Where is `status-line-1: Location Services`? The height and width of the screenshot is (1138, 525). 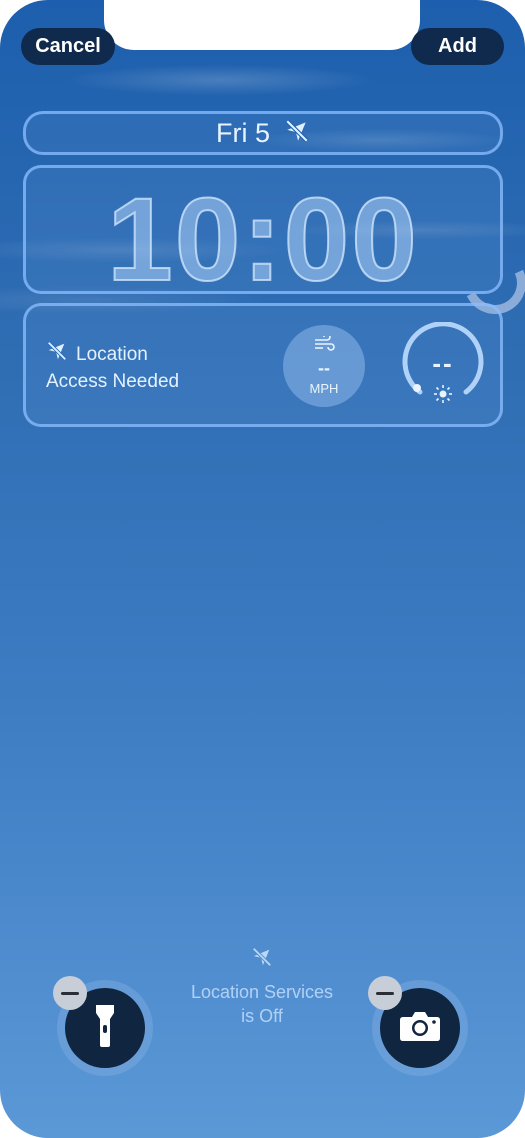 status-line-1: Location Services is located at coordinates (262, 992).